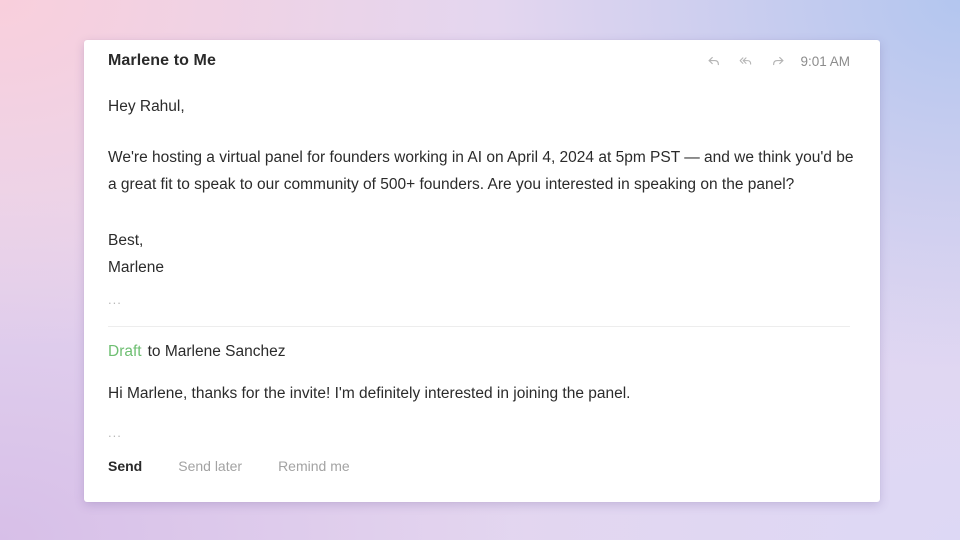 The height and width of the screenshot is (540, 960). I want to click on message-signature-block: Best, Marlene, so click(136, 254).